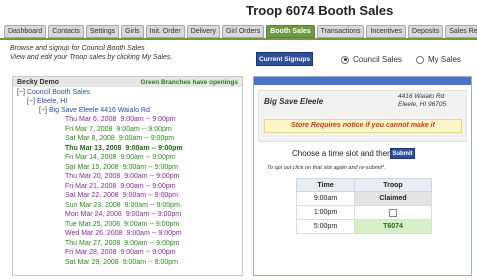  Describe the element at coordinates (99, 110) in the screenshot. I see `tree-node-label: Big Save Eleele 4416 Waialo Rd` at that location.